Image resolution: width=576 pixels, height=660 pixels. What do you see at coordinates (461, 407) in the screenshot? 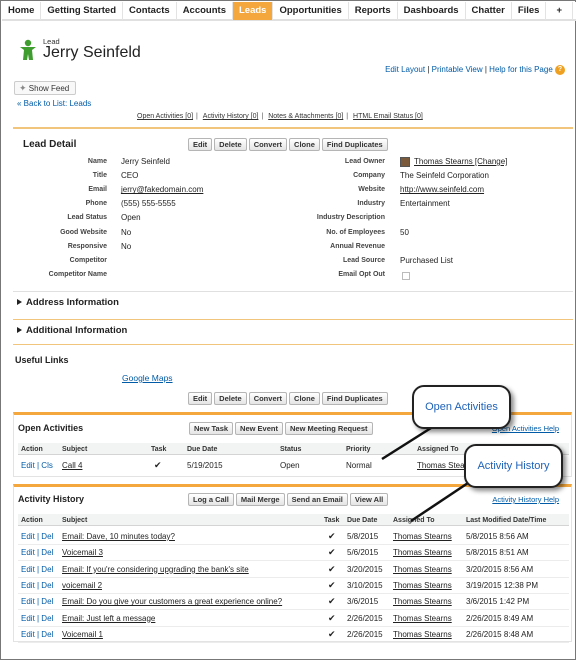
I see `open-activities-callout: Open Activities` at bounding box center [461, 407].